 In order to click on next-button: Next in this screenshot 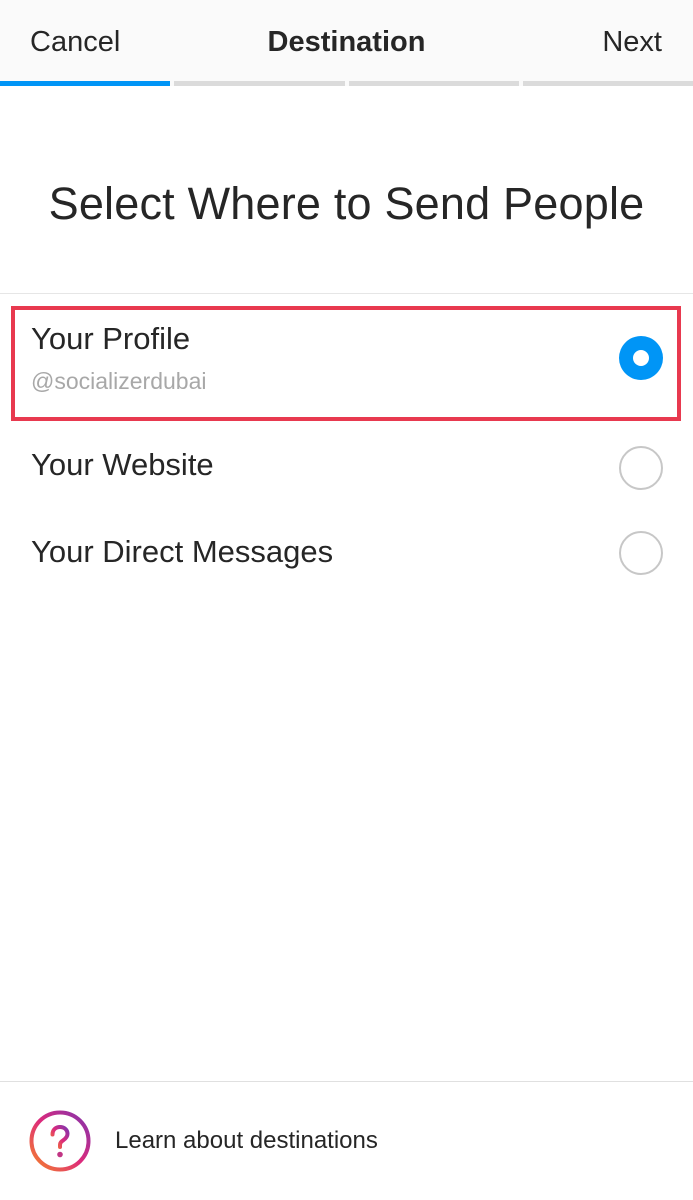, I will do `click(632, 42)`.